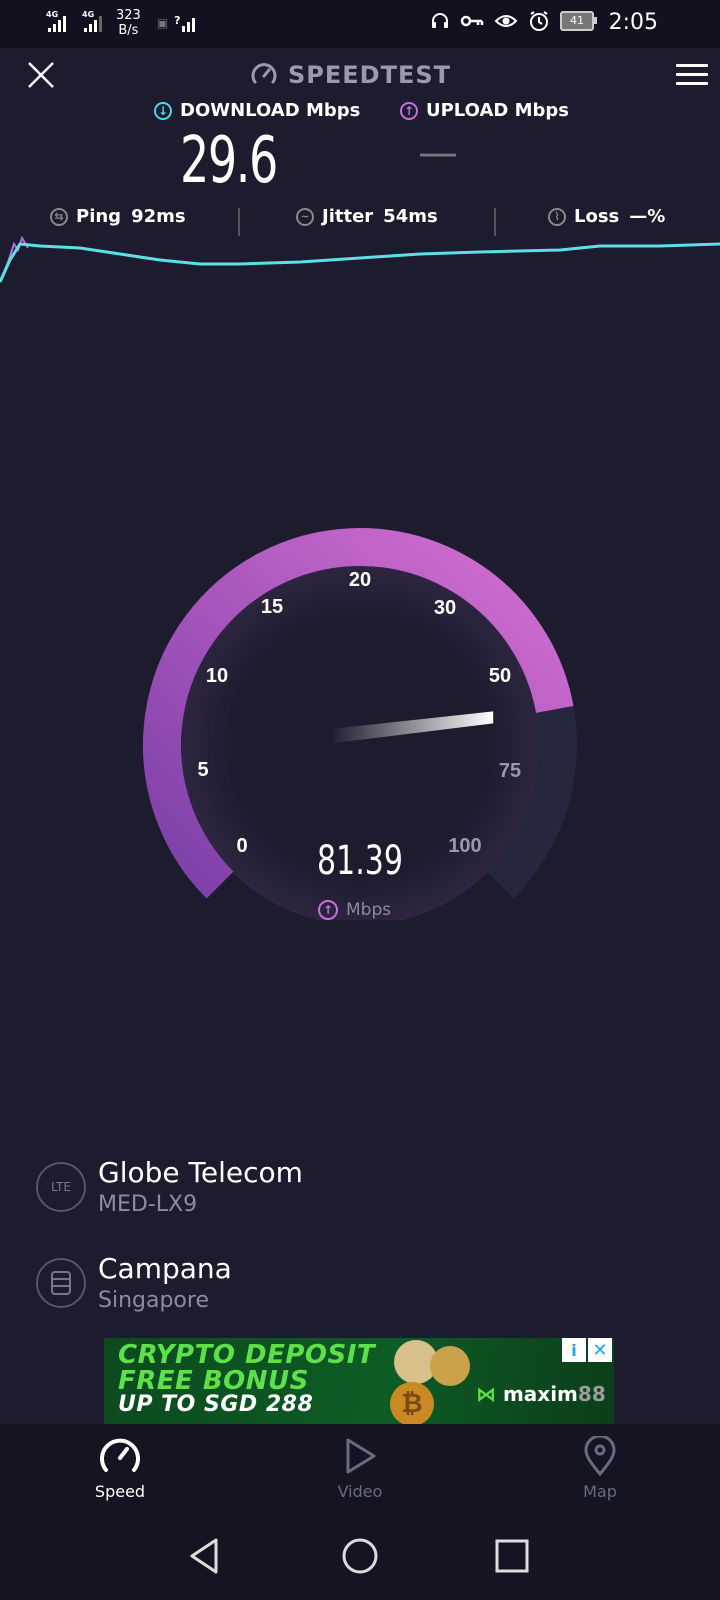 The image size is (720, 1600). Describe the element at coordinates (600, 1350) in the screenshot. I see `ad-close-icon: ✕` at that location.